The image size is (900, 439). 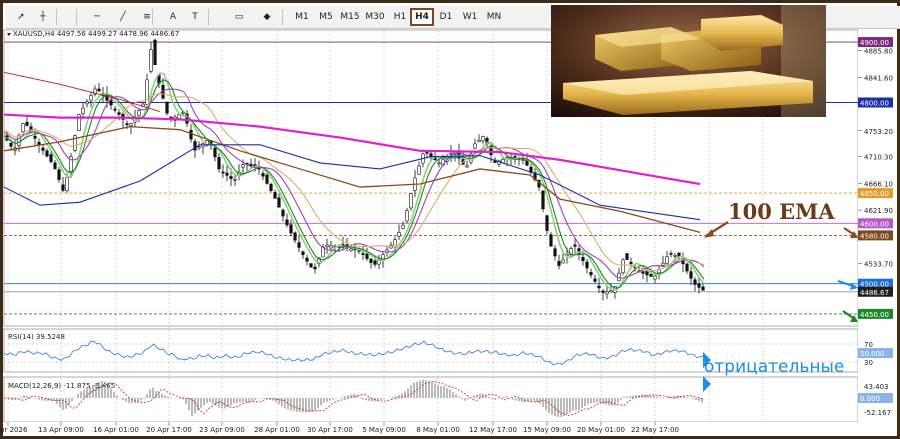 What do you see at coordinates (872, 354) in the screenshot?
I see `rsi-level-flag-label: 50.000` at bounding box center [872, 354].